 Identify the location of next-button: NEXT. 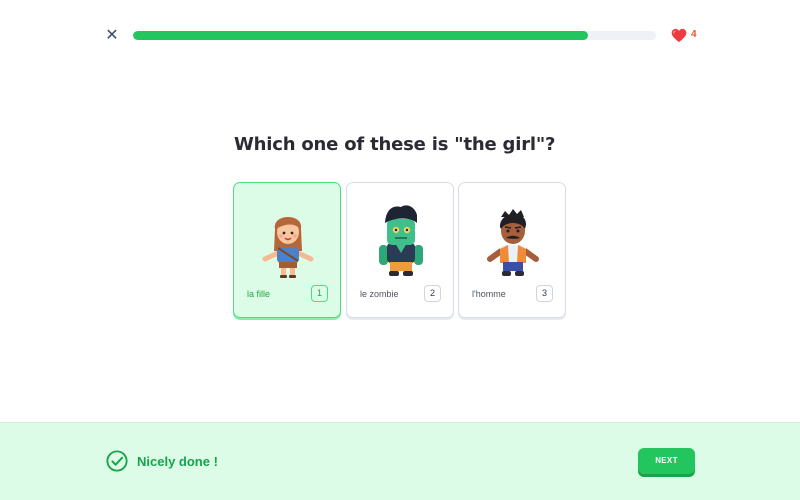
(666, 461).